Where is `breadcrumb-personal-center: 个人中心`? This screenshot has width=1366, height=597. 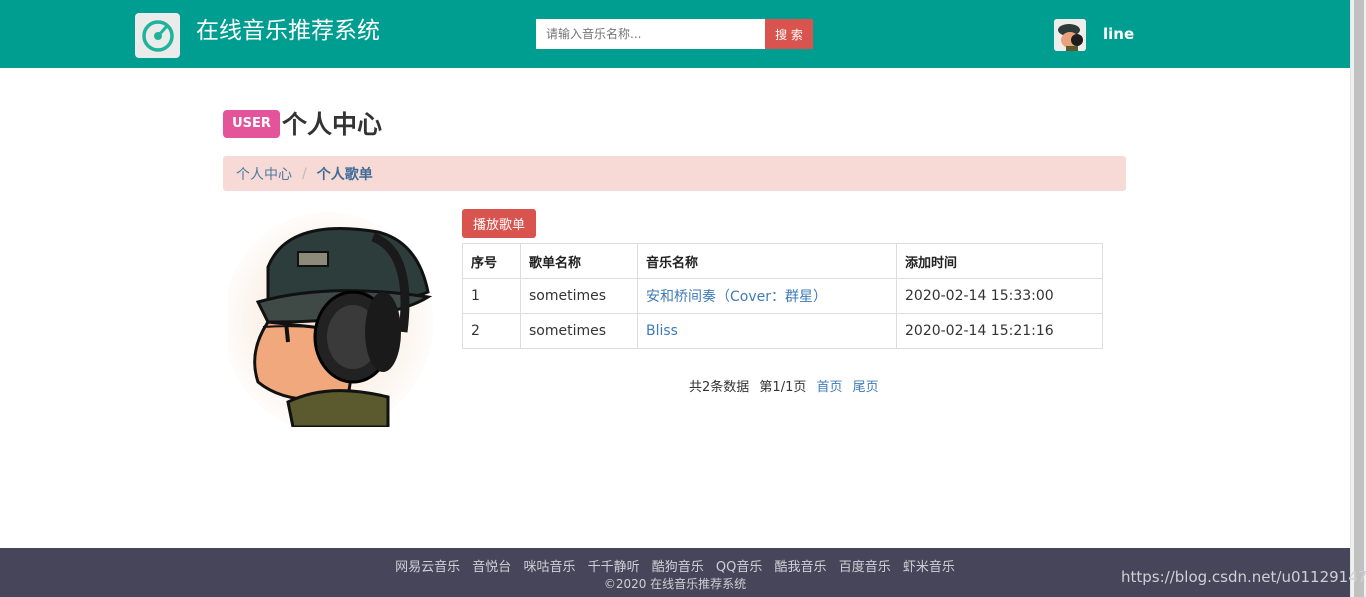 breadcrumb-personal-center: 个人中心 is located at coordinates (264, 174).